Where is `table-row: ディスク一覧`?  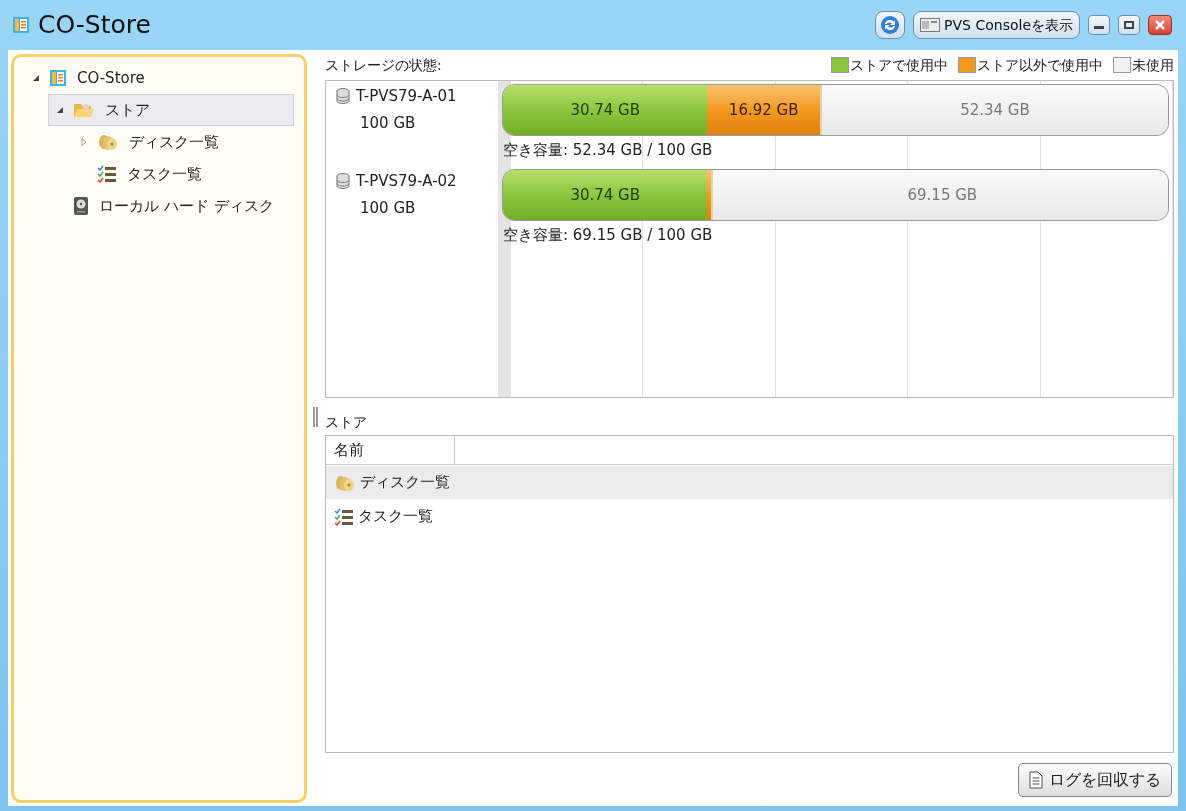 table-row: ディスク一覧 is located at coordinates (749, 482).